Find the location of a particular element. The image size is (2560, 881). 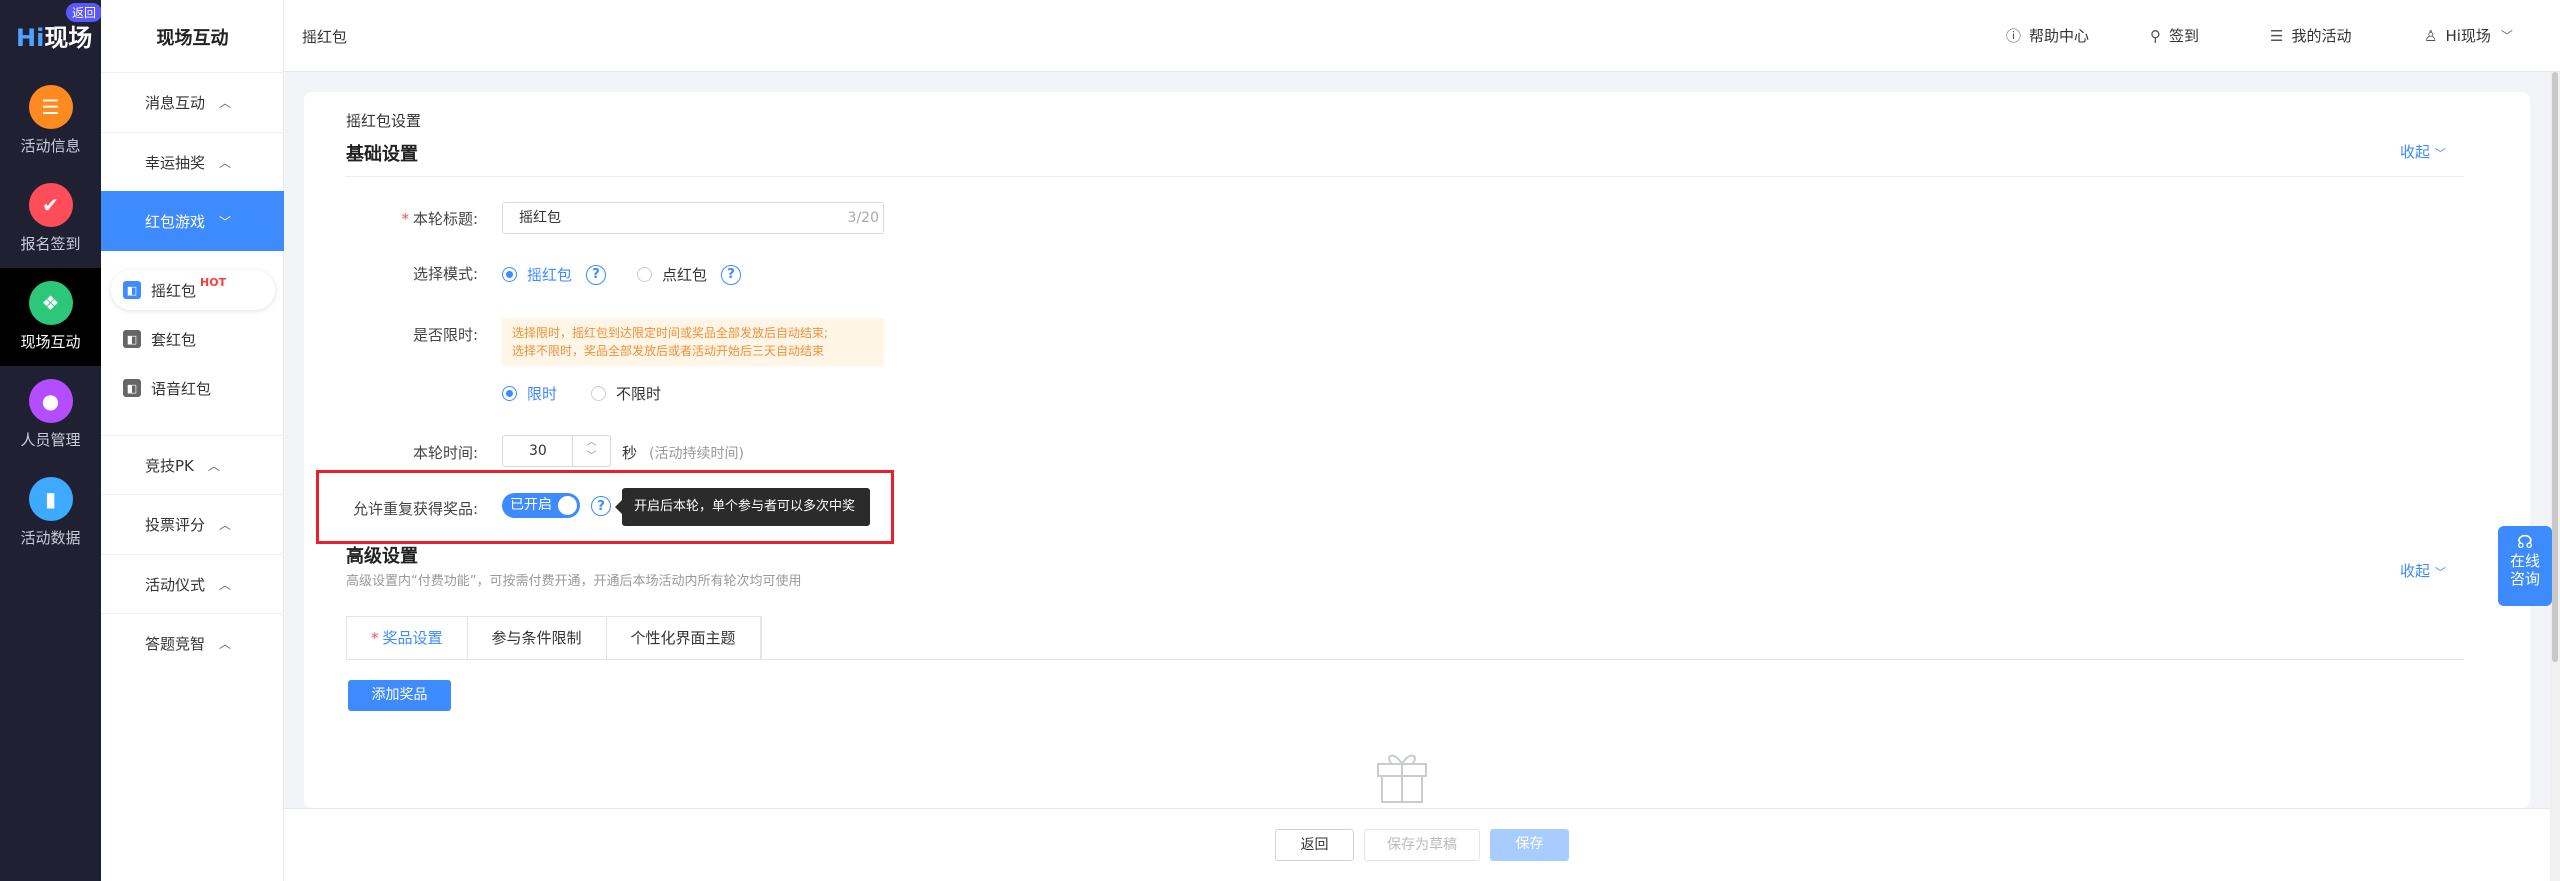

sub-item-catch-redpacket: ◧ 套红包 is located at coordinates (193, 339).